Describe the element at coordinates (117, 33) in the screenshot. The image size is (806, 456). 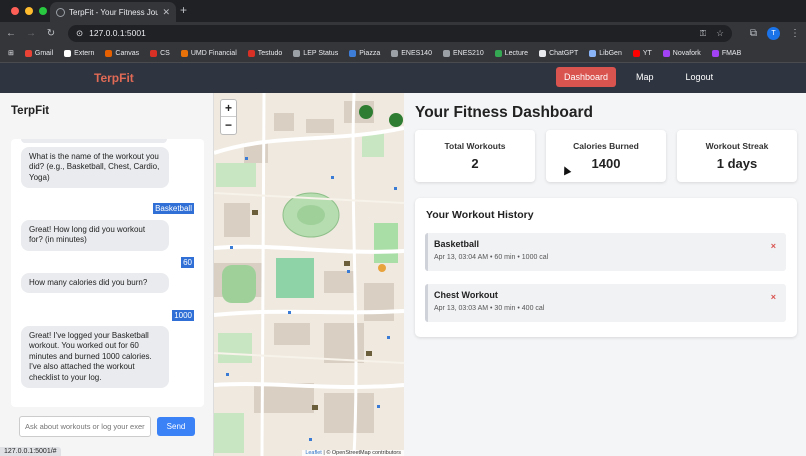
I see `address-url: 127.0.0.1:5001` at that location.